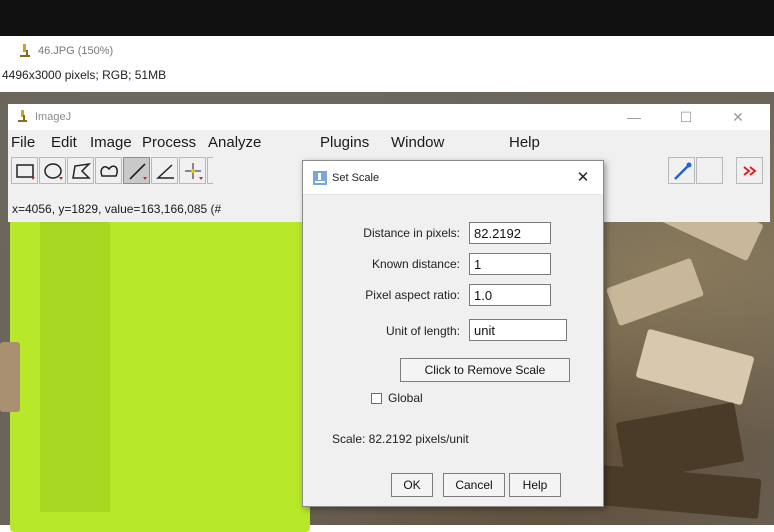 This screenshot has width=774, height=532. I want to click on imagej-app-icon, so click(320, 178).